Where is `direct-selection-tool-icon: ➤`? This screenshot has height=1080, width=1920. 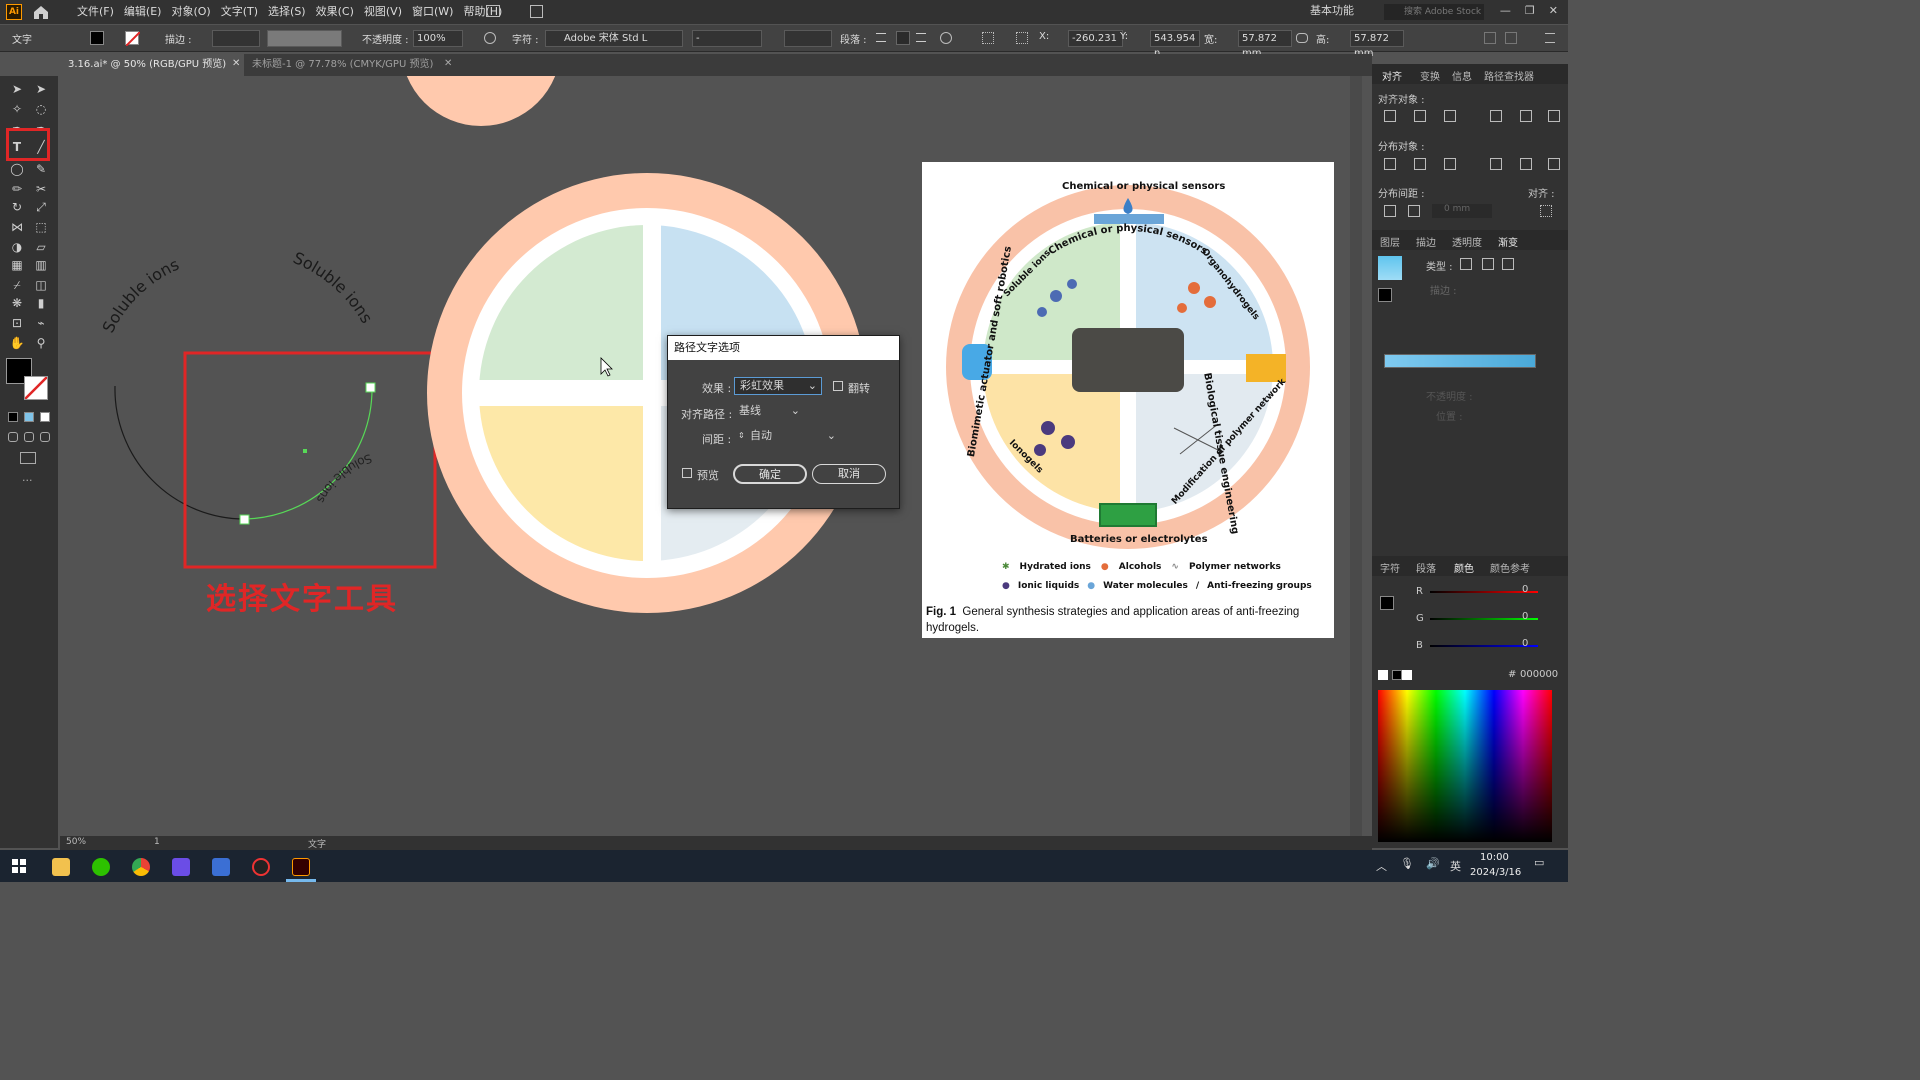 direct-selection-tool-icon: ➤ is located at coordinates (41, 89).